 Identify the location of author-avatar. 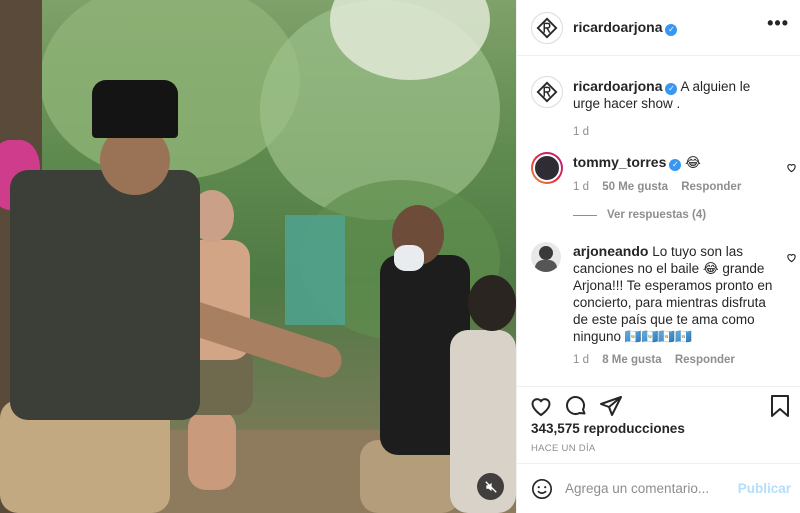
(547, 28).